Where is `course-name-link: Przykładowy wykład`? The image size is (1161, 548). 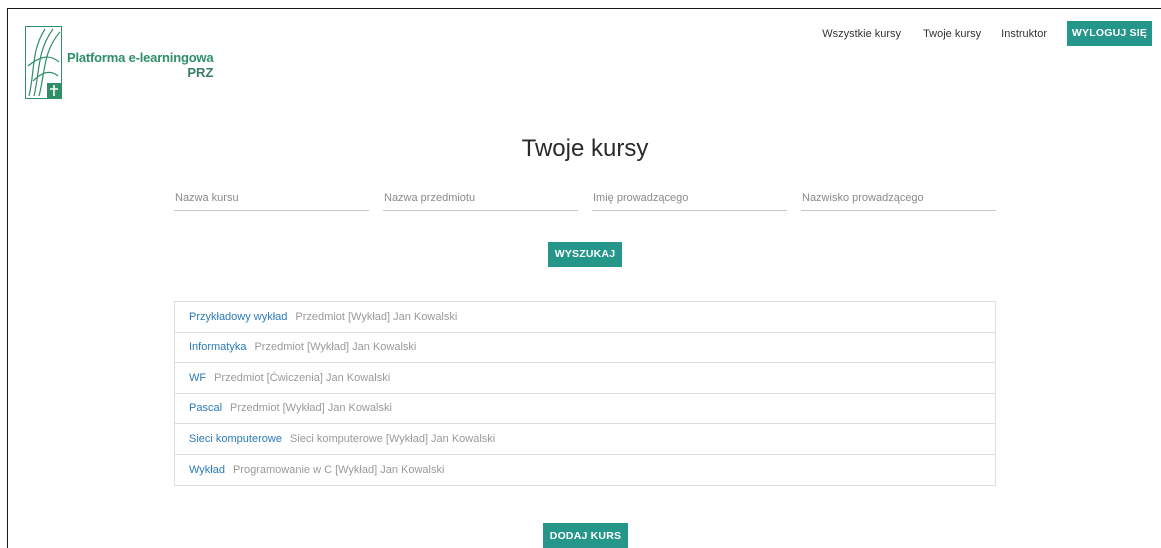 course-name-link: Przykładowy wykład is located at coordinates (238, 317).